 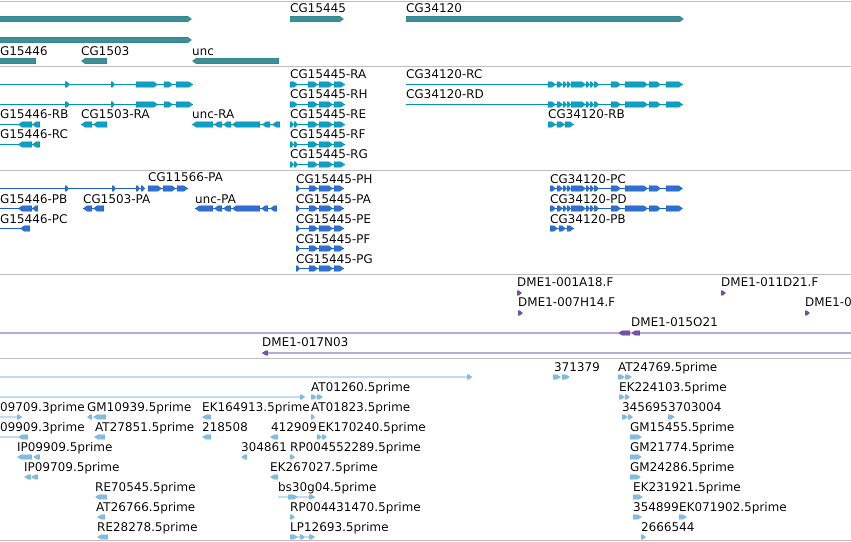 What do you see at coordinates (328, 114) in the screenshot?
I see `feature-label: CG15445-RE` at bounding box center [328, 114].